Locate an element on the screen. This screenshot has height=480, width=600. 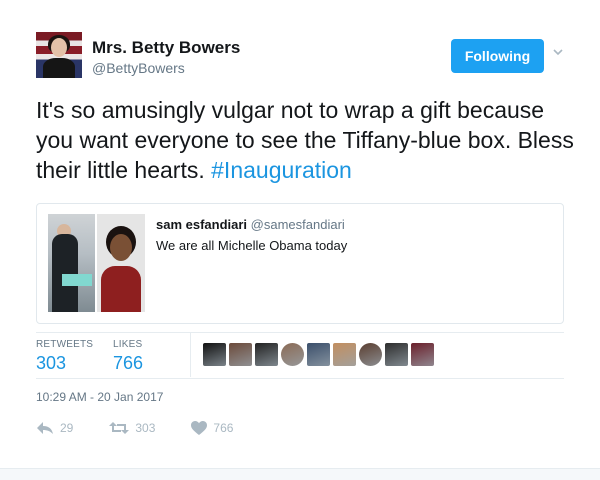
quoted-author-handle: @samesfandiari is located at coordinates (297, 224).